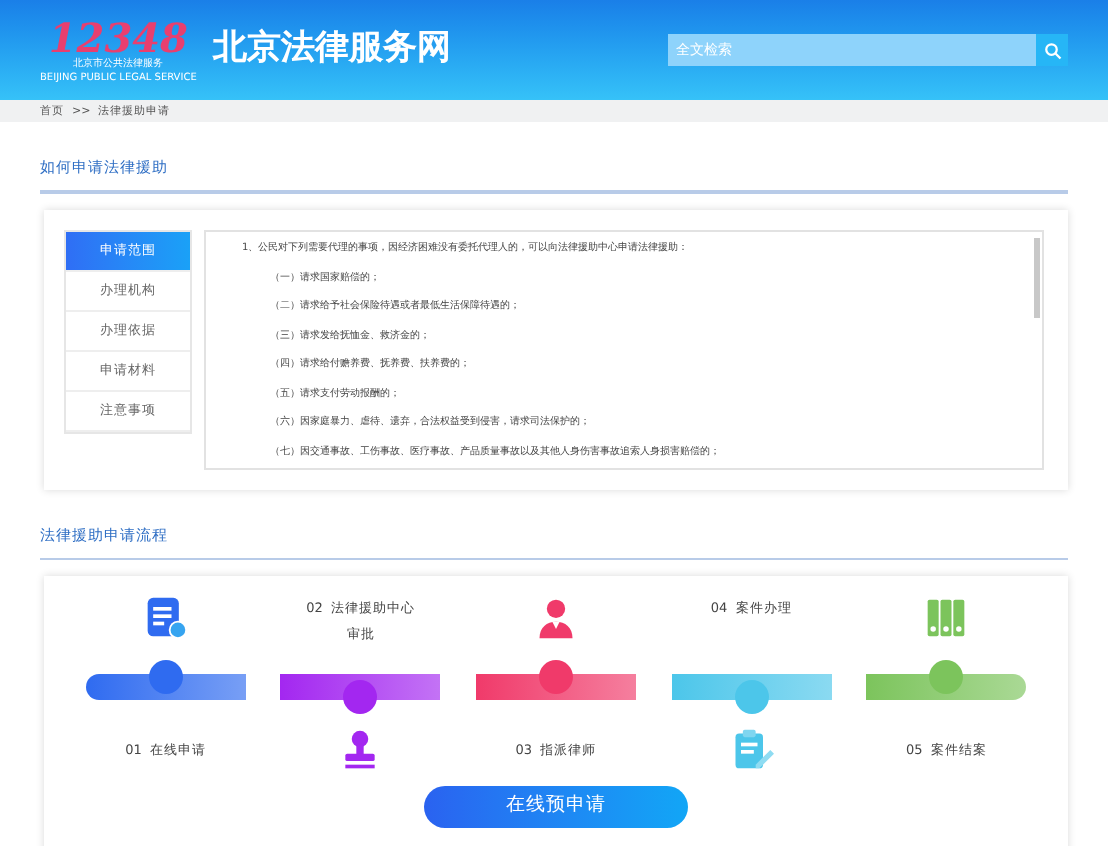 The height and width of the screenshot is (846, 1108). I want to click on search-icon, so click(1052, 50).